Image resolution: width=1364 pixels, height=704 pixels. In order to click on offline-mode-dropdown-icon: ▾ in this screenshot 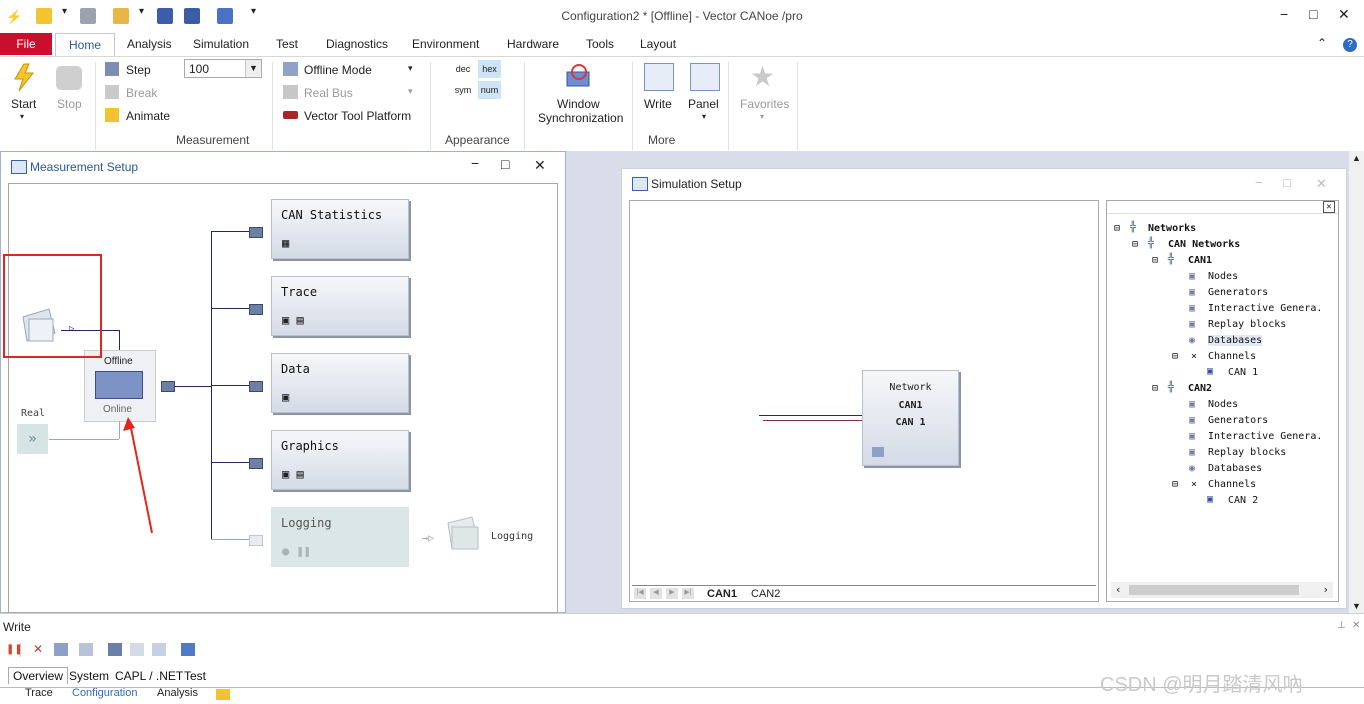, I will do `click(410, 68)`.